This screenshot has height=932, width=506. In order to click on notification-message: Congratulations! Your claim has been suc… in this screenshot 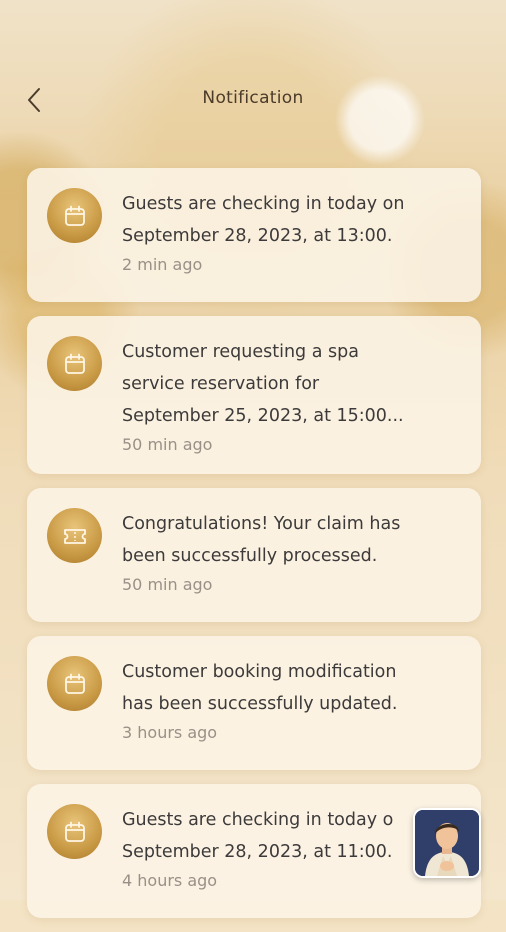, I will do `click(261, 540)`.